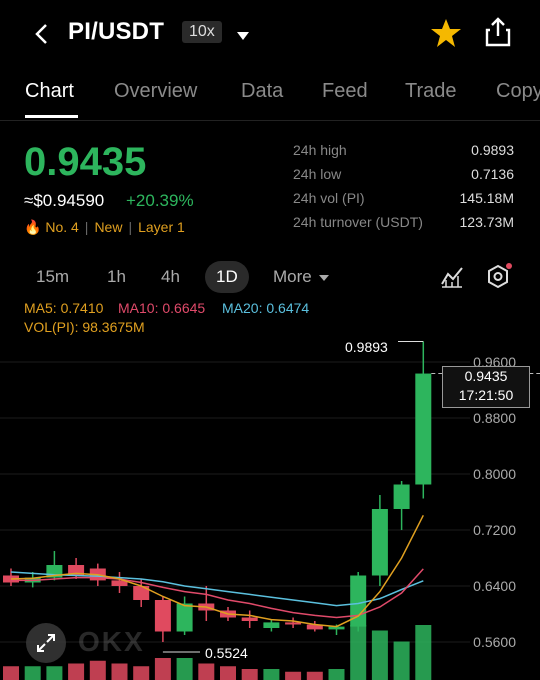  I want to click on y-tick-label: 0.6400, so click(494, 586).